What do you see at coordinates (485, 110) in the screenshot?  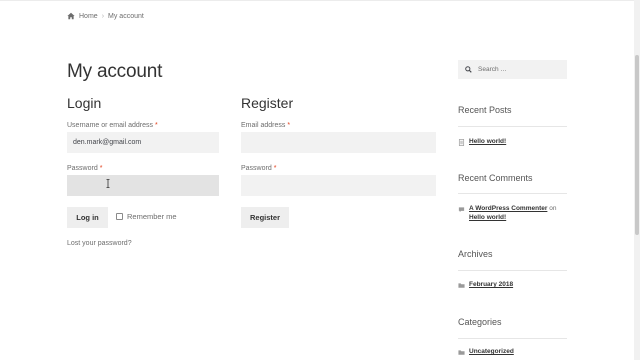 I see `recent-posts-title: Recent Posts` at bounding box center [485, 110].